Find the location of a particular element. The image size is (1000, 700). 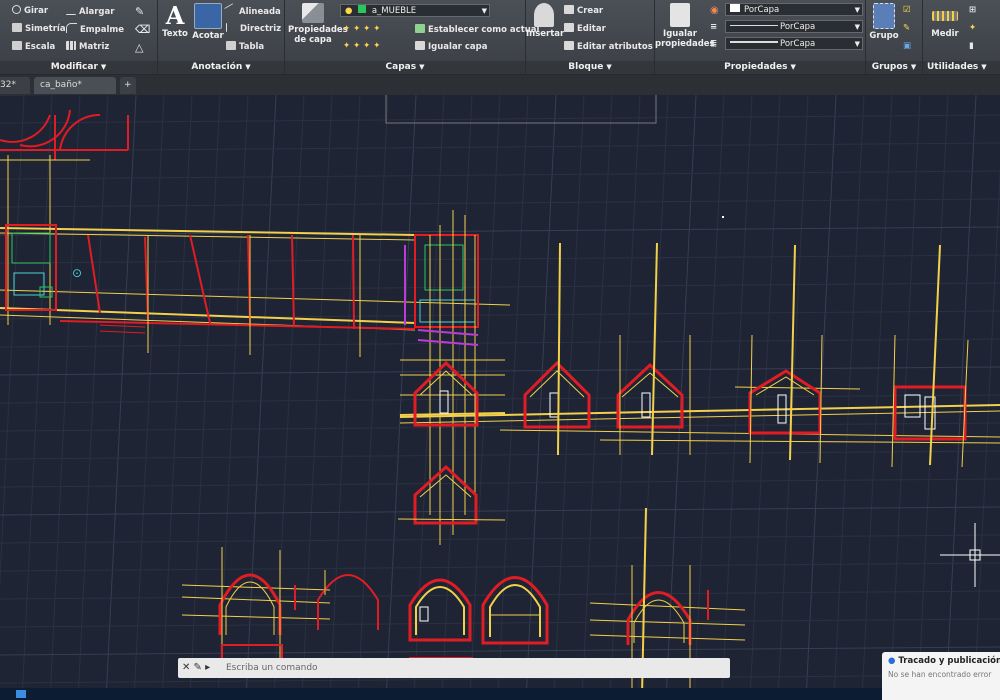

door is located at coordinates (646, 405).